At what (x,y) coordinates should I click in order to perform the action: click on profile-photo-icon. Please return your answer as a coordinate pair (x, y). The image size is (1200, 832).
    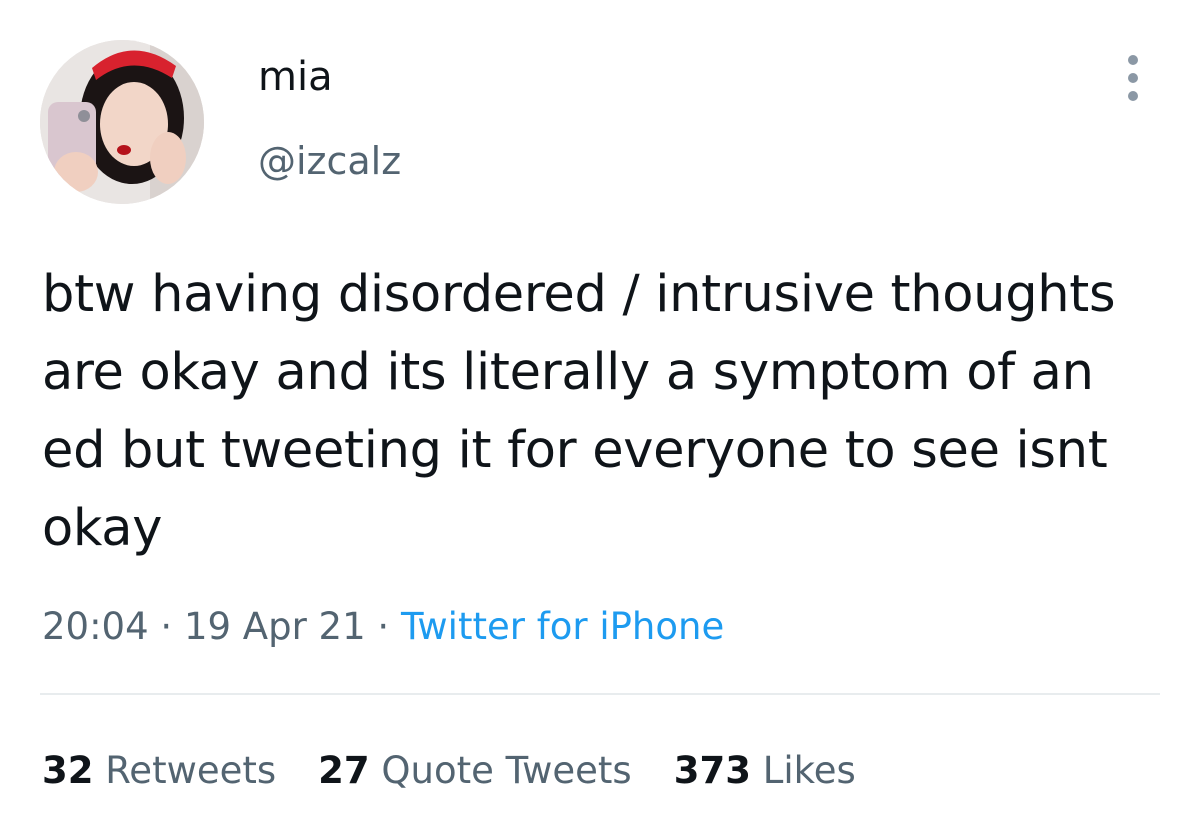
    Looking at the image, I should click on (122, 122).